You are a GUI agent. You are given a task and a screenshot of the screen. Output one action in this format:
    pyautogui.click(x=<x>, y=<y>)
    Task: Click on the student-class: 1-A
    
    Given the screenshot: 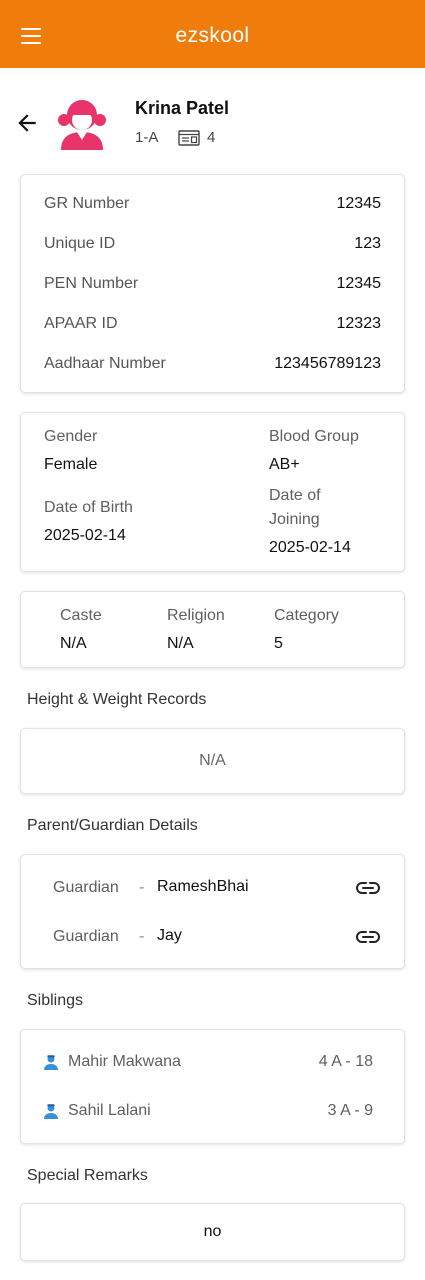 What is the action you would take?
    pyautogui.click(x=147, y=137)
    